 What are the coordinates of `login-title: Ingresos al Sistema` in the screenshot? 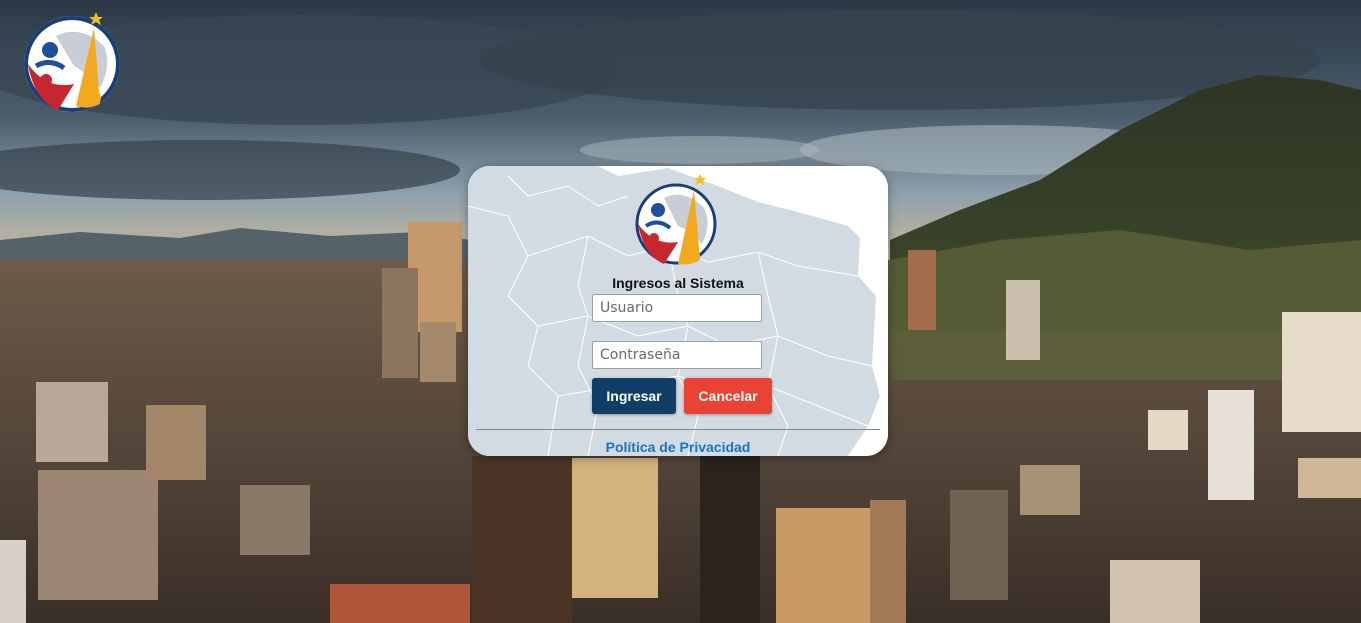 It's located at (678, 283).